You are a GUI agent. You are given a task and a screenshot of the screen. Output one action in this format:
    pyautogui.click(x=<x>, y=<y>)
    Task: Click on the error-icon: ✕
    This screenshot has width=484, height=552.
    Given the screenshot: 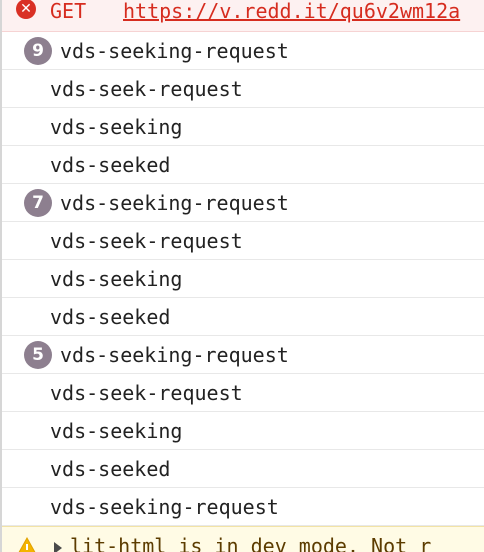 What is the action you would take?
    pyautogui.click(x=26, y=9)
    